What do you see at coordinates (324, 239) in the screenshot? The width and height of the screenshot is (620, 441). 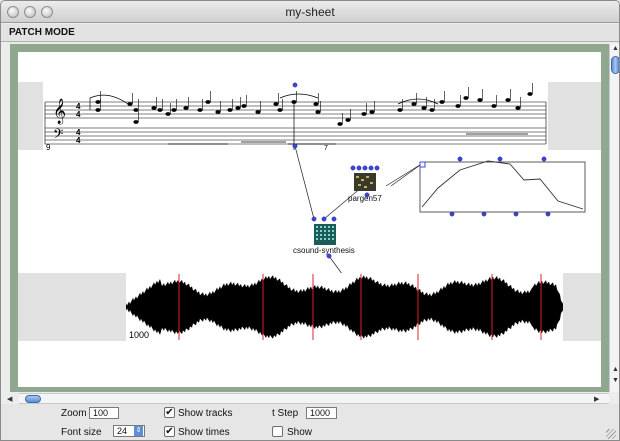 I see `csound-synthesis-box: csound-synthesis` at bounding box center [324, 239].